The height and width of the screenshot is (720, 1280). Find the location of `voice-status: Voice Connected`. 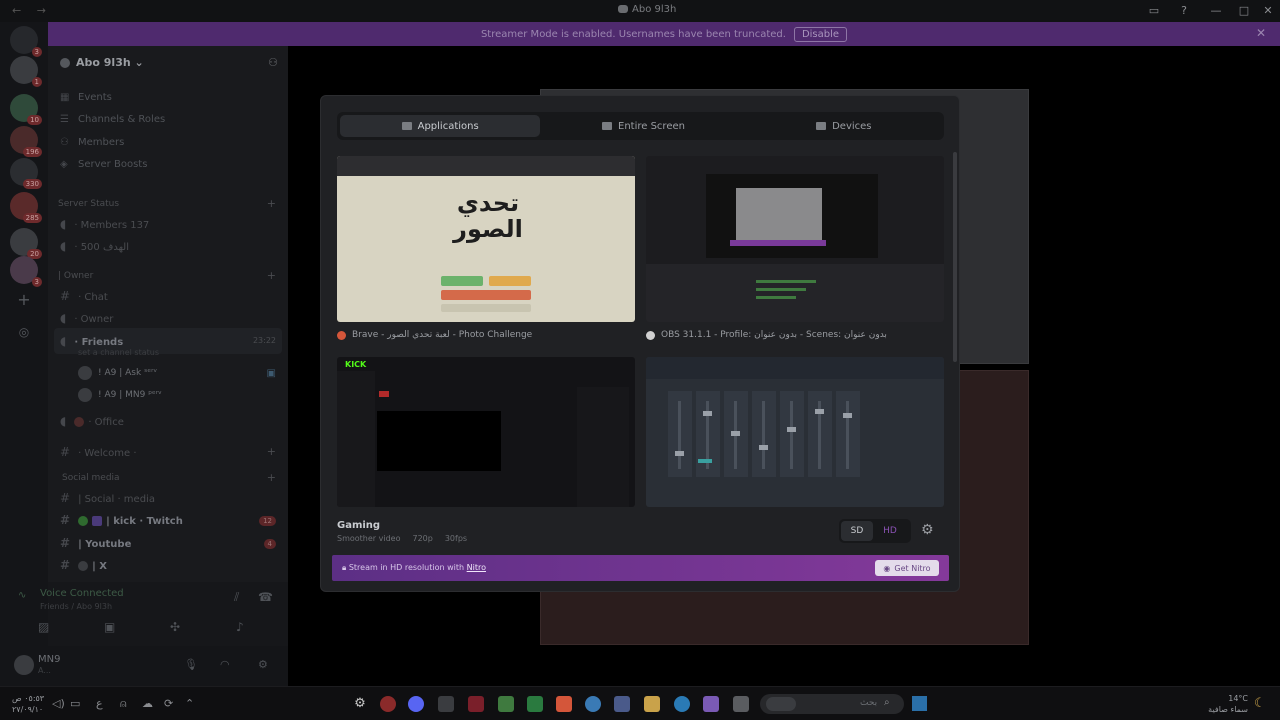

voice-status: Voice Connected is located at coordinates (82, 593).